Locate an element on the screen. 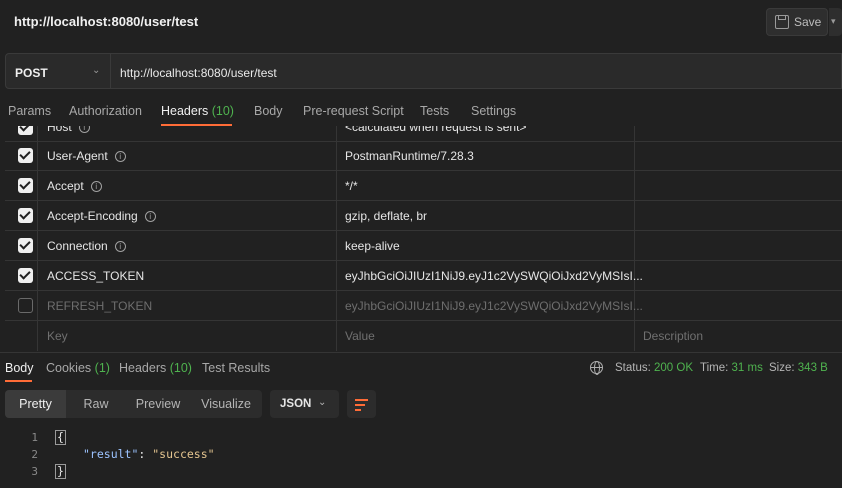 Image resolution: width=842 pixels, height=488 pixels. header-key-text: Accept-Encoding is located at coordinates (92, 216).